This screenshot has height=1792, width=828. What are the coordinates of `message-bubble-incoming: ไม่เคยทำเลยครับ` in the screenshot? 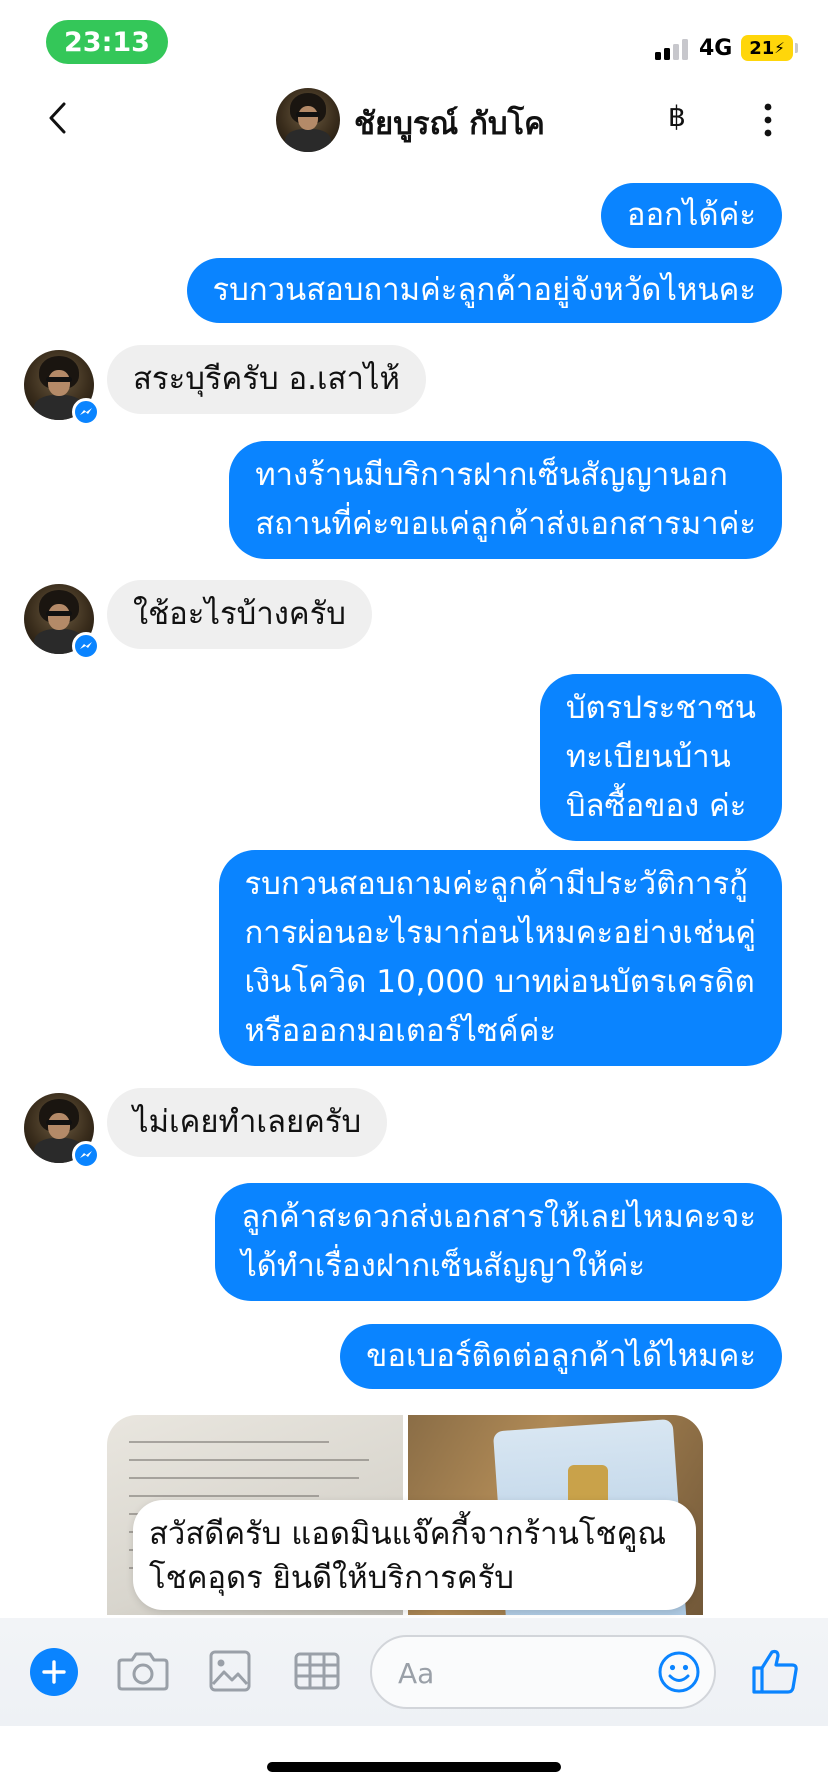 It's located at (247, 1122).